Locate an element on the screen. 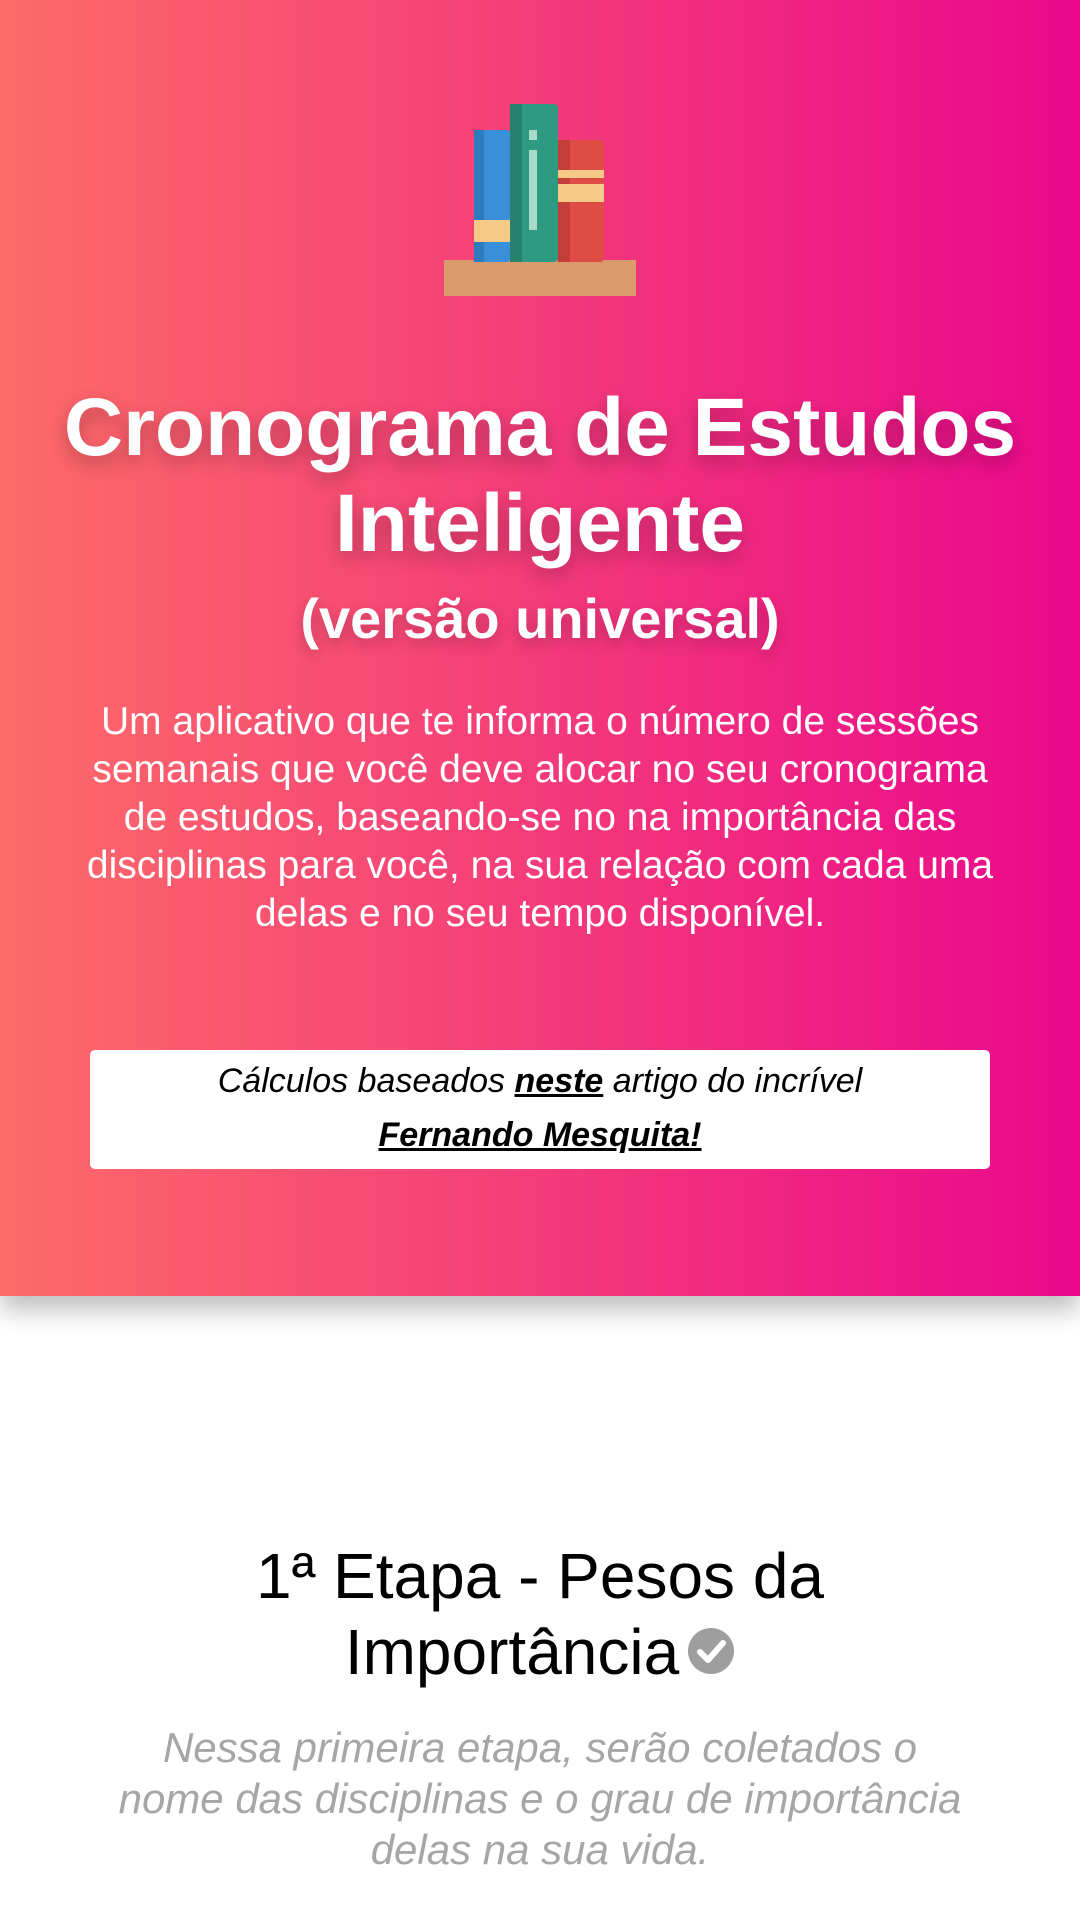 Image resolution: width=1080 pixels, height=1920 pixels. page-subtitle: (versão universal) is located at coordinates (540, 618).